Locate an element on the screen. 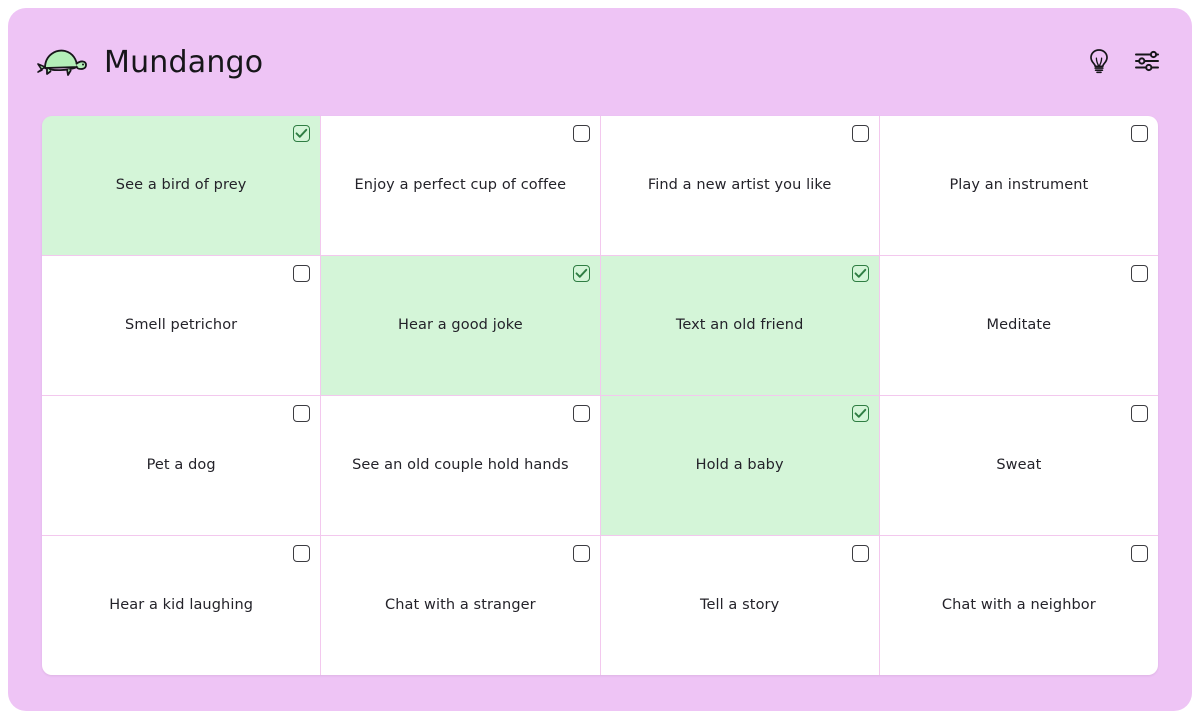 This screenshot has height=719, width=1200. bingo-cell-label: Meditate is located at coordinates (1019, 324).